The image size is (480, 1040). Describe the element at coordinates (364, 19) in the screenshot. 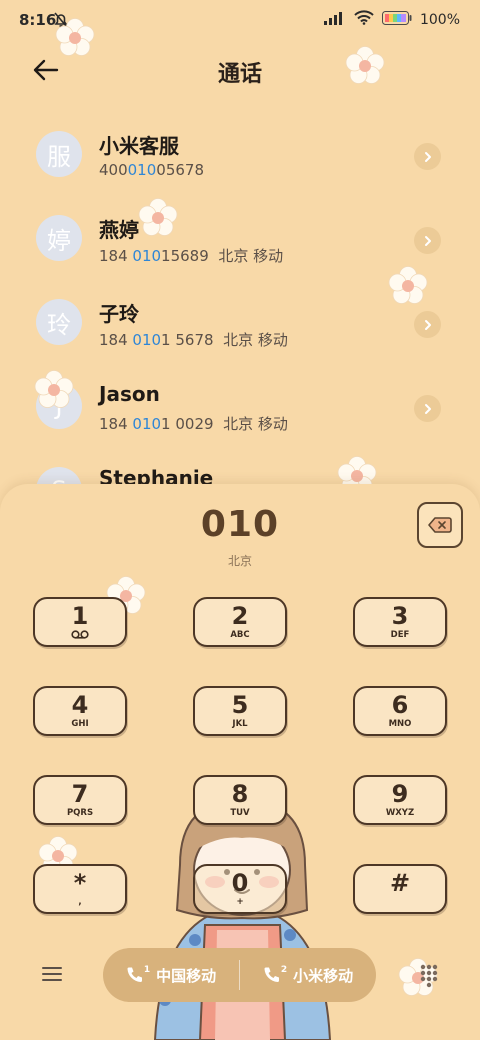

I see `wifi-icon` at that location.